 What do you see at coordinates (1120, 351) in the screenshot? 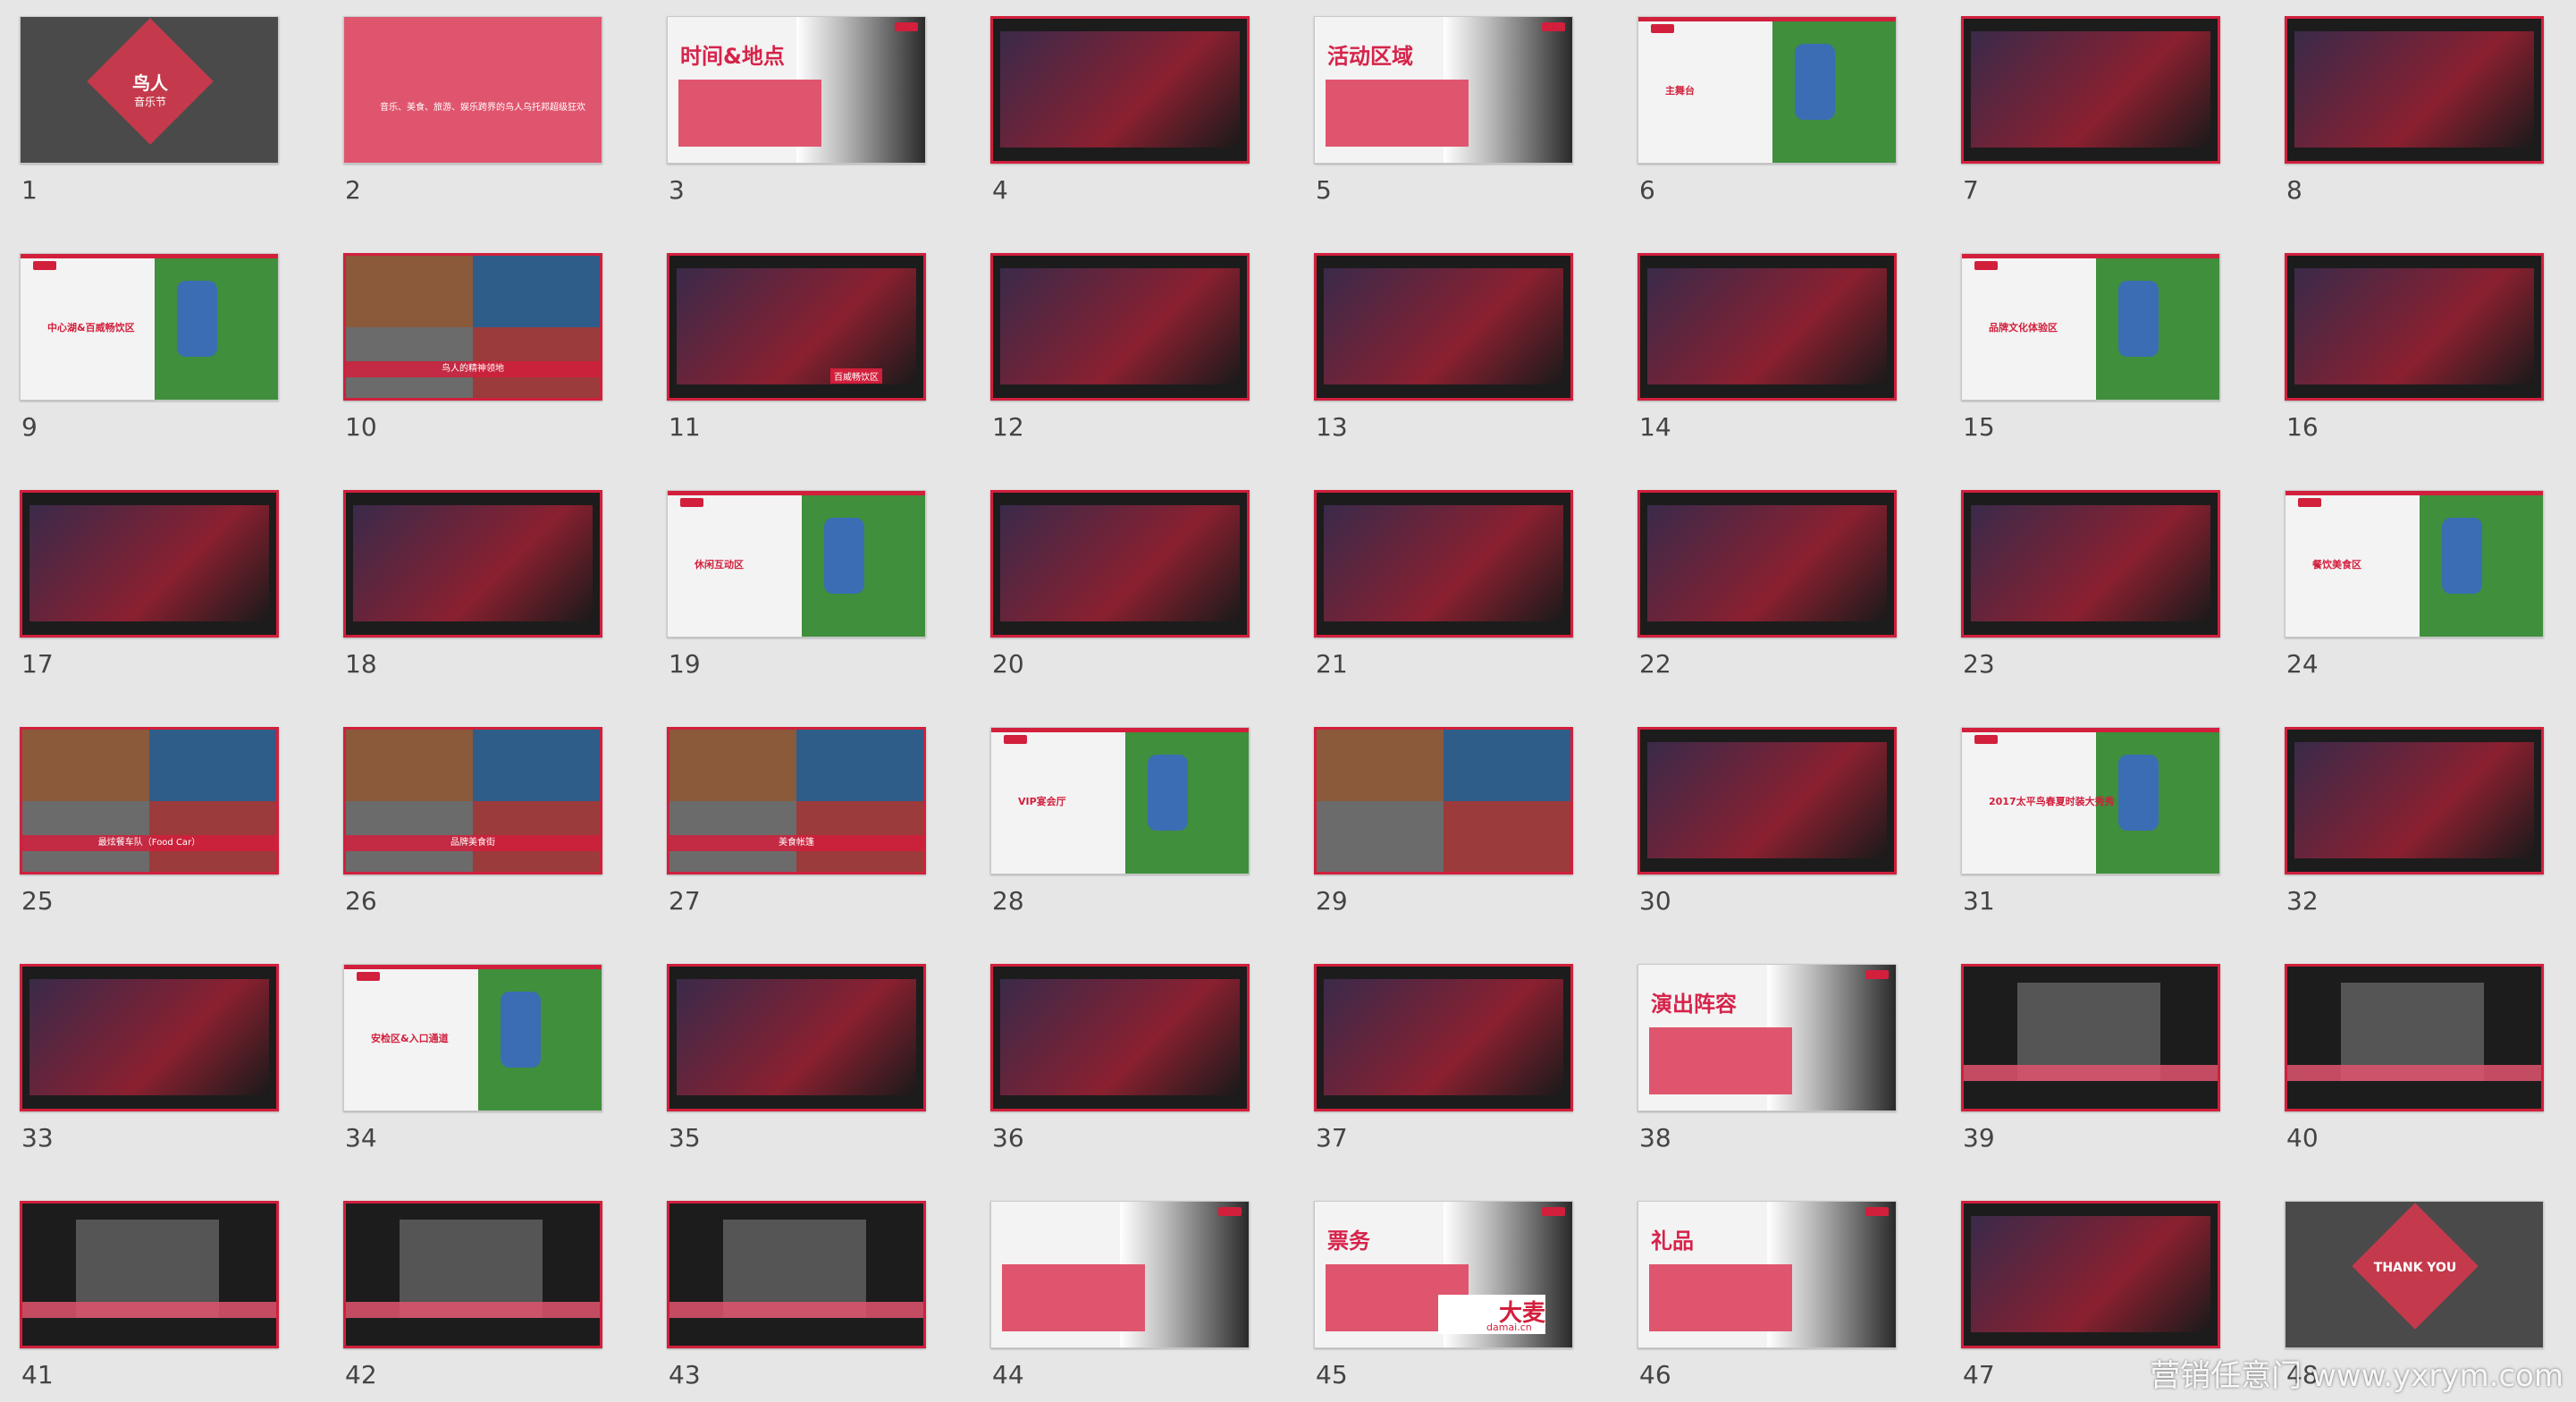
I see `slide-thumbnail-12: 12` at bounding box center [1120, 351].